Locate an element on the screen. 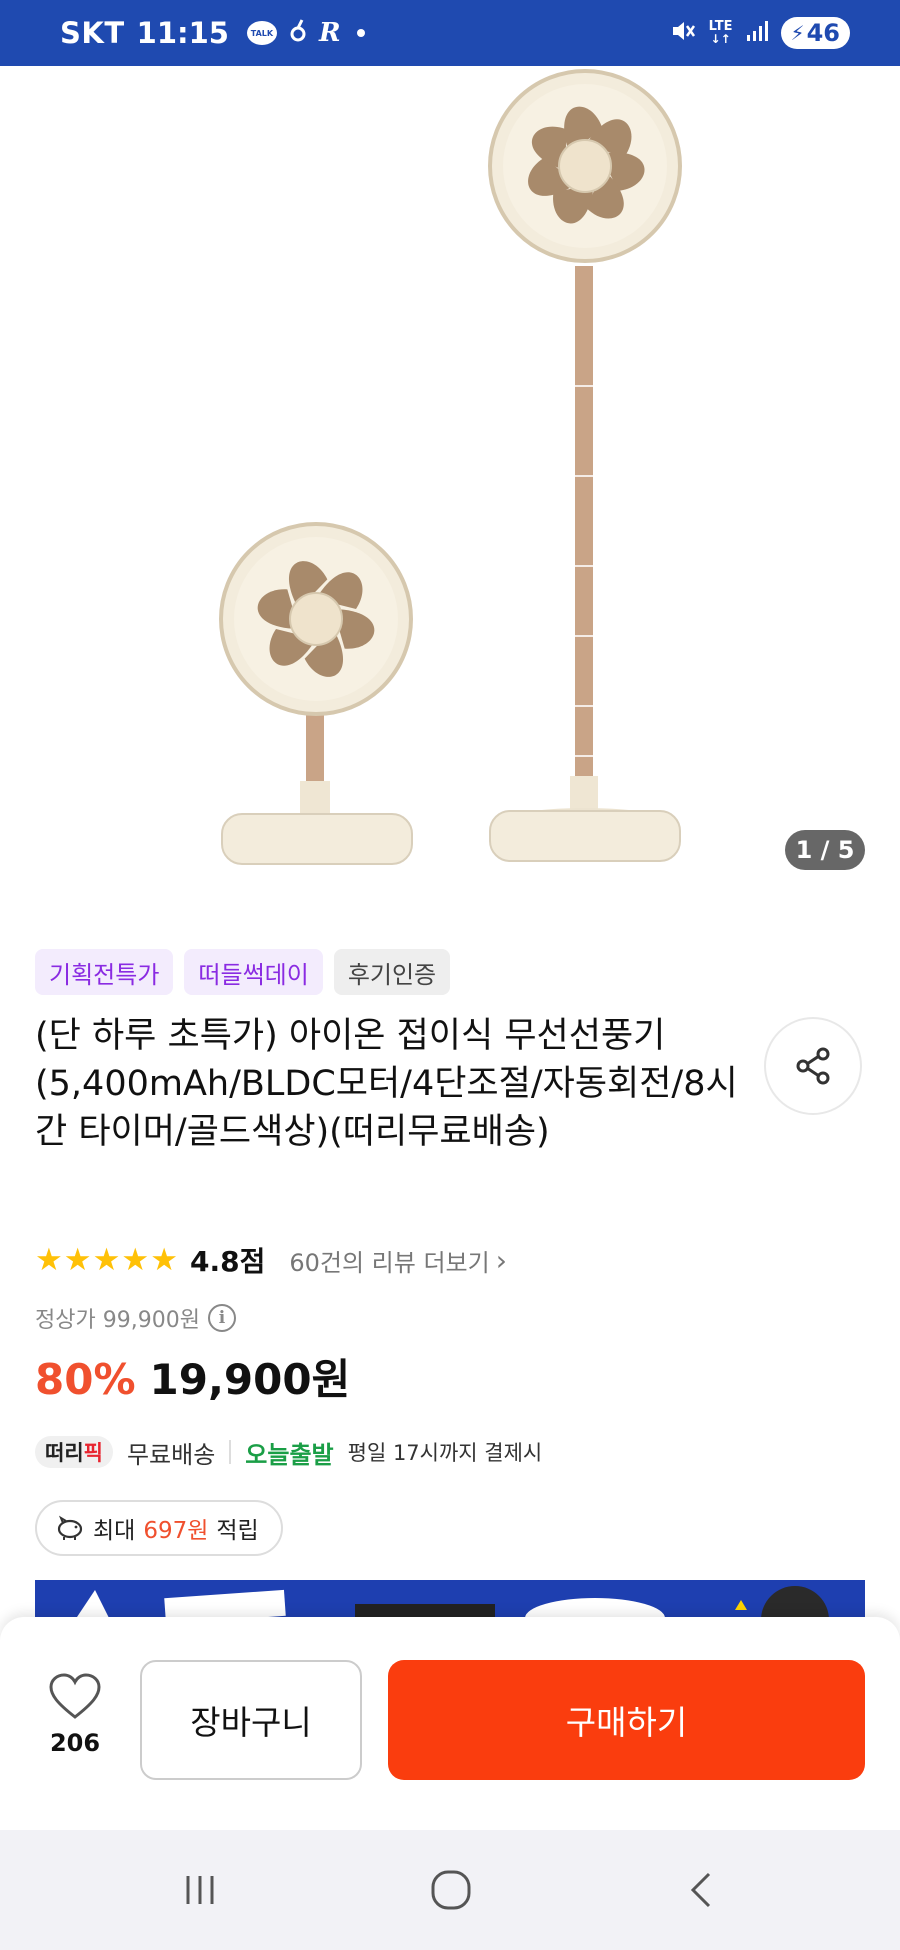 Image resolution: width=900 pixels, height=1950 pixels. shipping-brand-suffix: 픽 is located at coordinates (93, 1453).